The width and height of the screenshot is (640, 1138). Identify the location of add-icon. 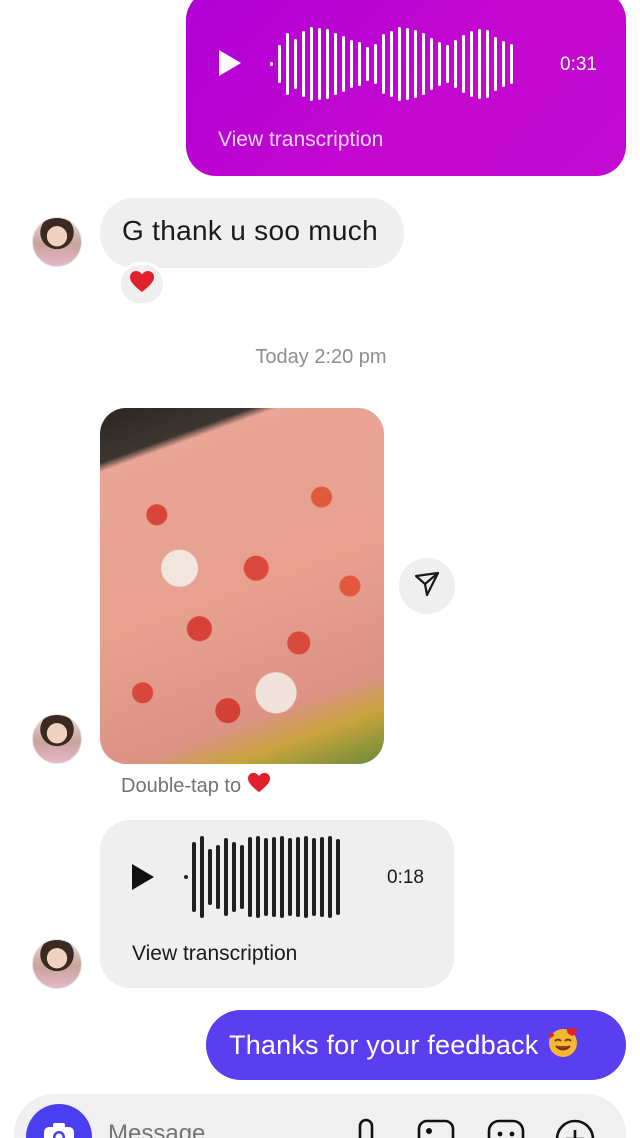
(575, 1128).